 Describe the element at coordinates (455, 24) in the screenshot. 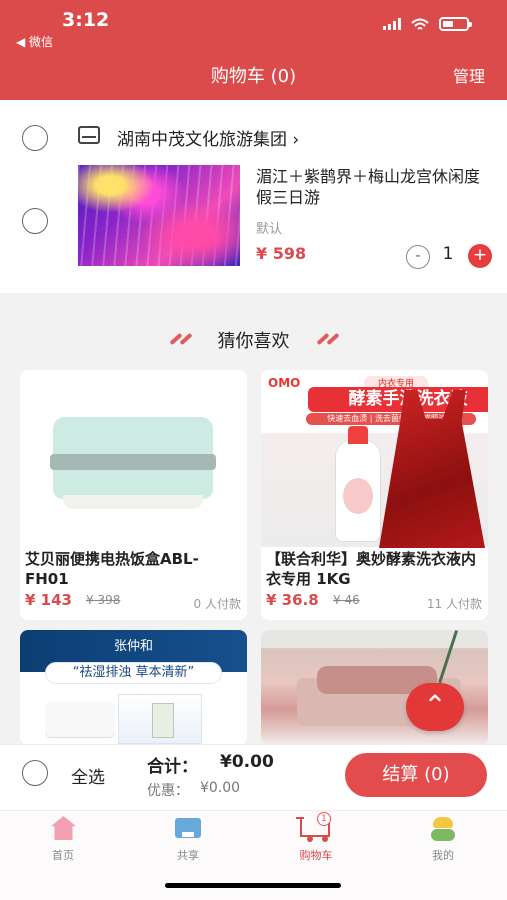

I see `battery-icon` at that location.